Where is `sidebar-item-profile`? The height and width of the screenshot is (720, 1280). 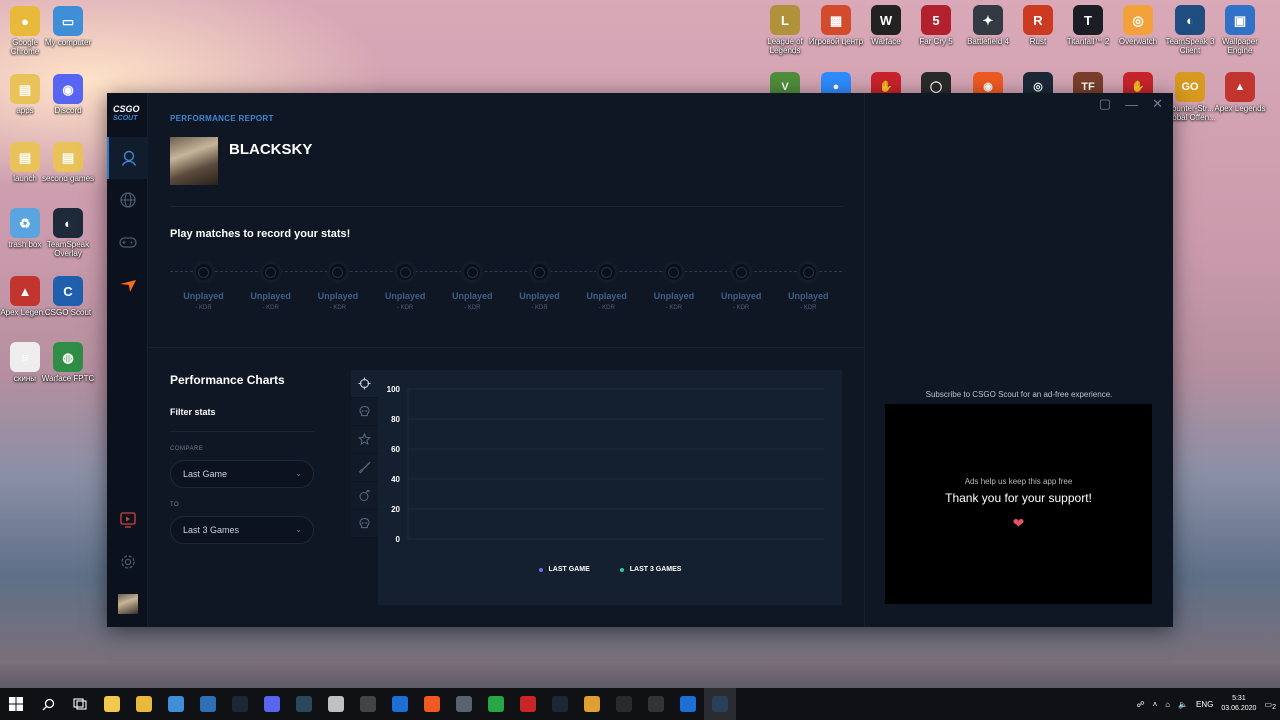 sidebar-item-profile is located at coordinates (127, 158).